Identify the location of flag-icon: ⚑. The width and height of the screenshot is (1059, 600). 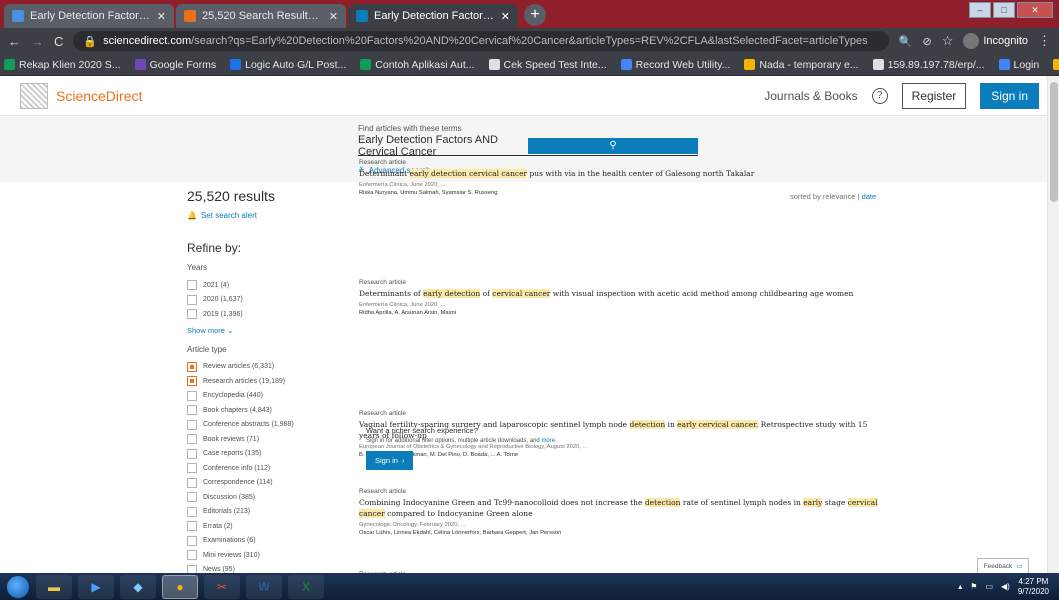
(973, 586).